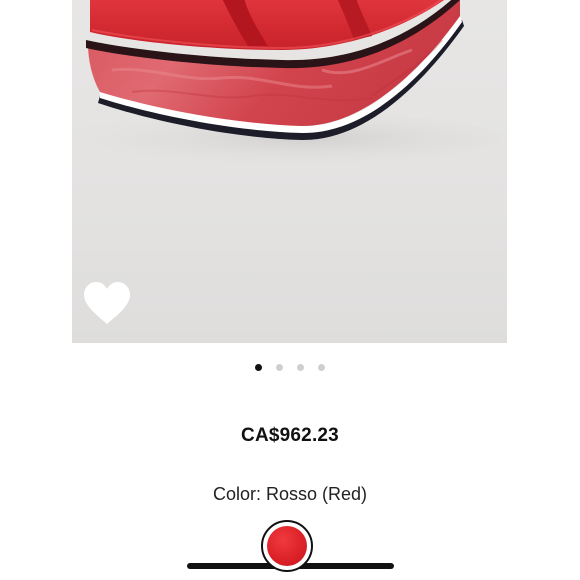 The height and width of the screenshot is (580, 580). What do you see at coordinates (290, 435) in the screenshot?
I see `product-price: CA$962.23` at bounding box center [290, 435].